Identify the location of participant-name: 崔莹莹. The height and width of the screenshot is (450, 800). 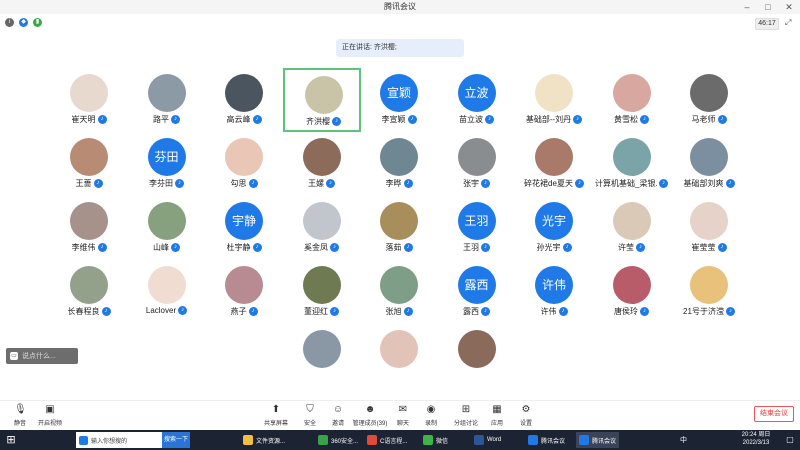
(703, 247).